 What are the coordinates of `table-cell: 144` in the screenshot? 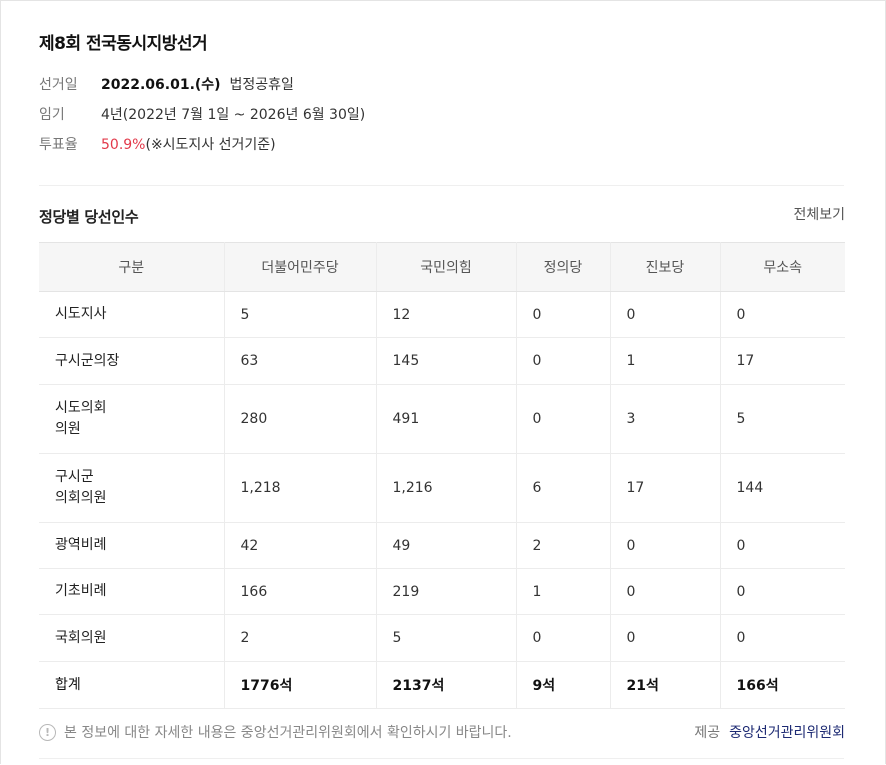 It's located at (782, 488).